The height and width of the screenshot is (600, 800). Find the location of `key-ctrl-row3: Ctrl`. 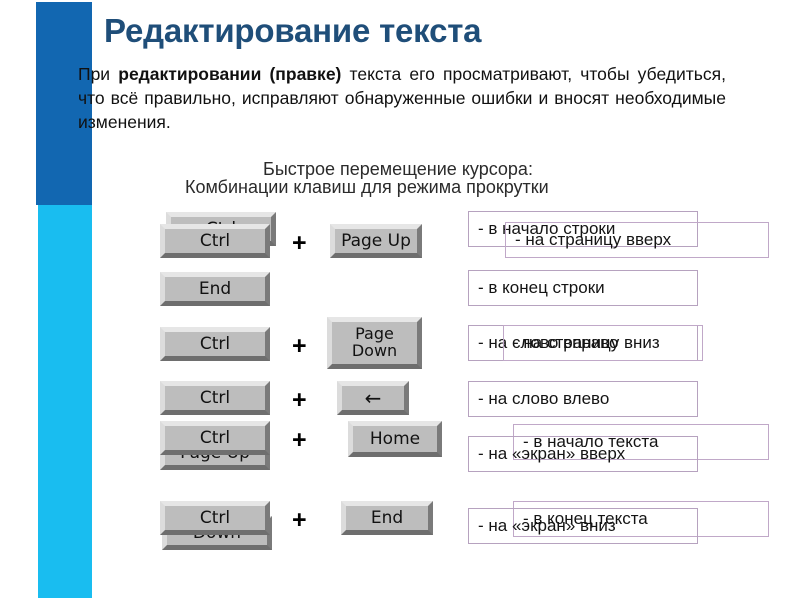

key-ctrl-row3: Ctrl is located at coordinates (215, 344).